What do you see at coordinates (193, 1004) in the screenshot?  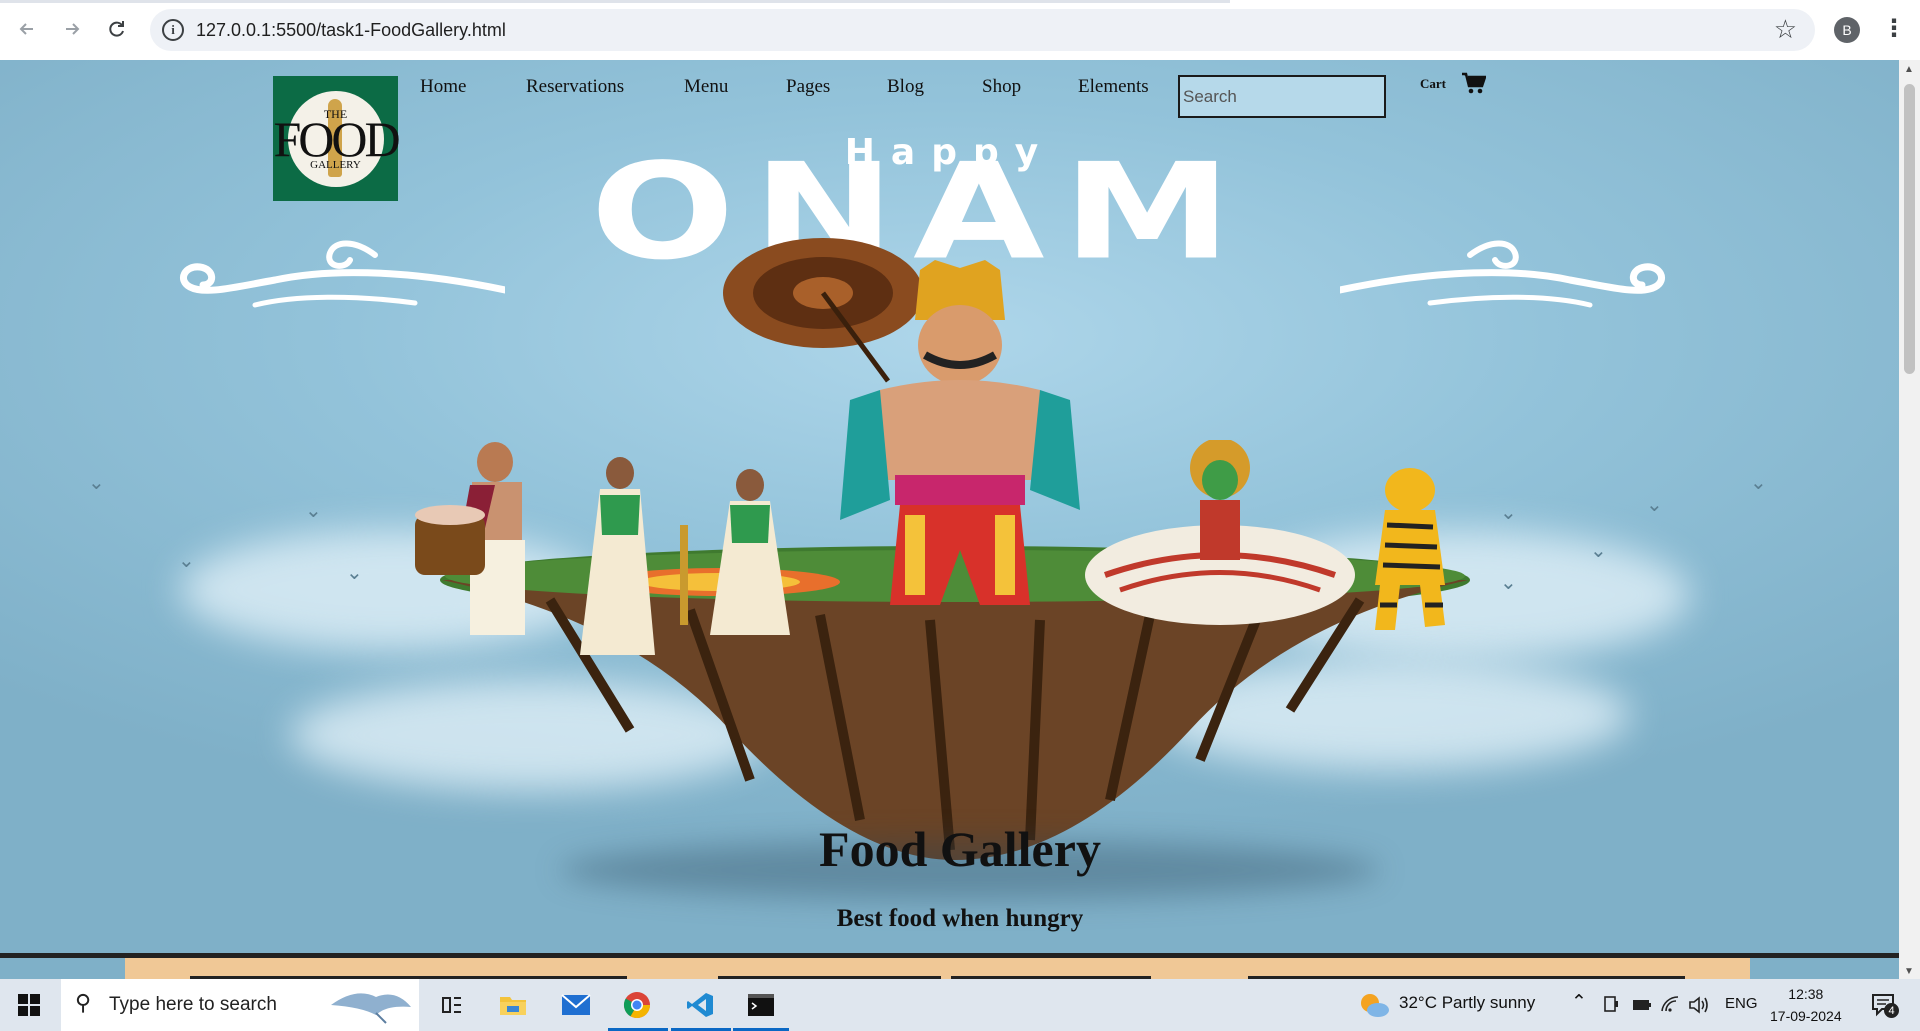 I see `taskbar-search-placeholder: Type here to search` at bounding box center [193, 1004].